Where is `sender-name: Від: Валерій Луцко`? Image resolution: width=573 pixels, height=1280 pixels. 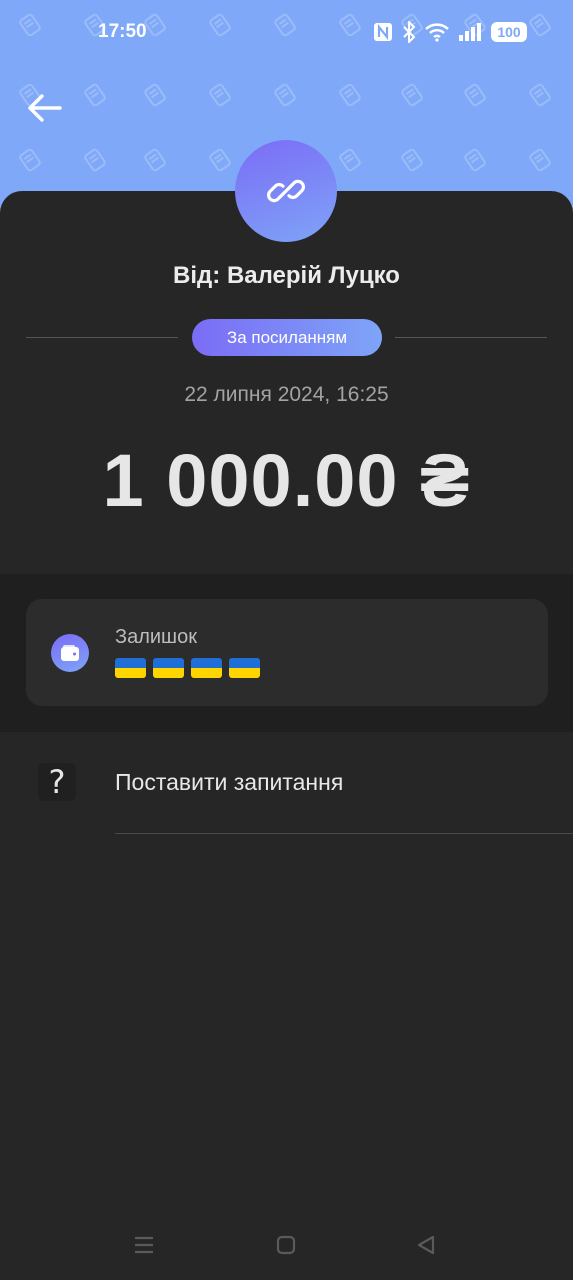 sender-name: Від: Валерій Луцко is located at coordinates (286, 275).